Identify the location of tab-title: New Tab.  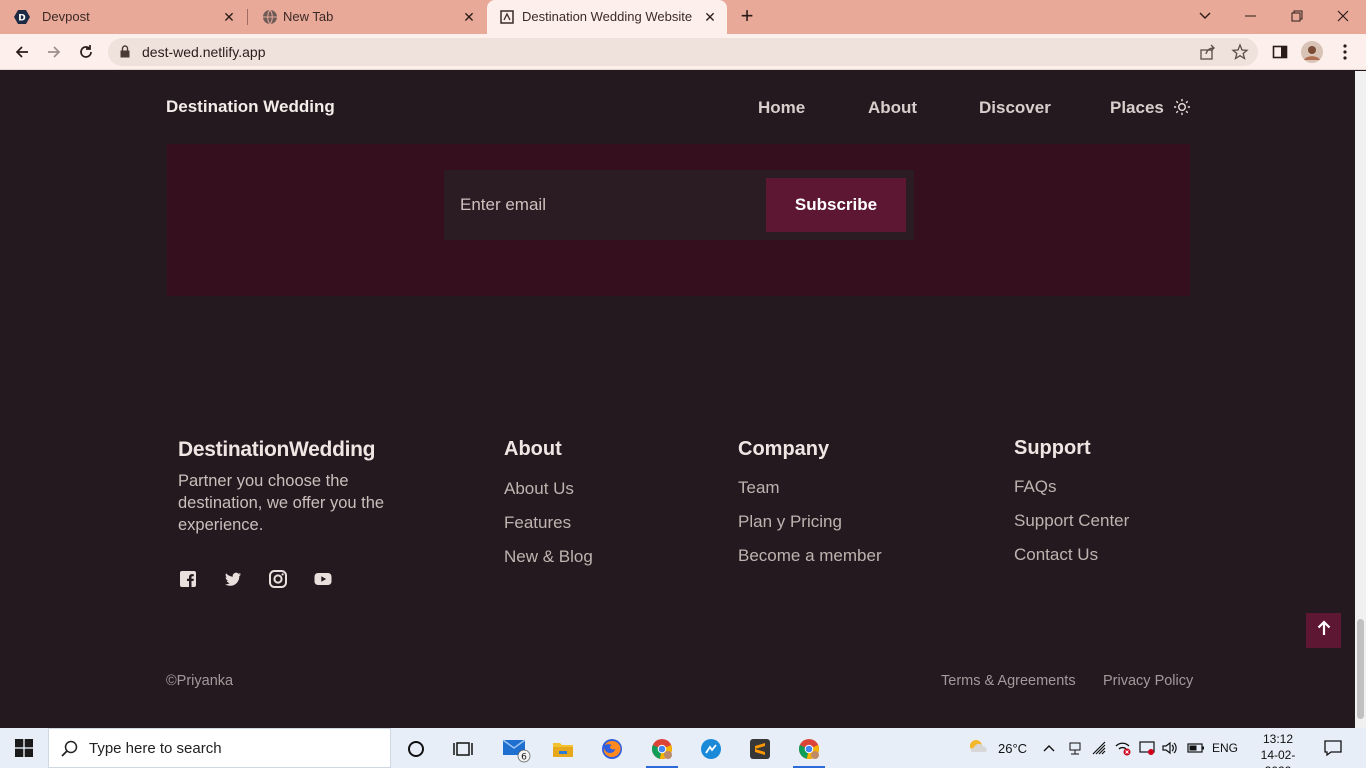
(308, 16).